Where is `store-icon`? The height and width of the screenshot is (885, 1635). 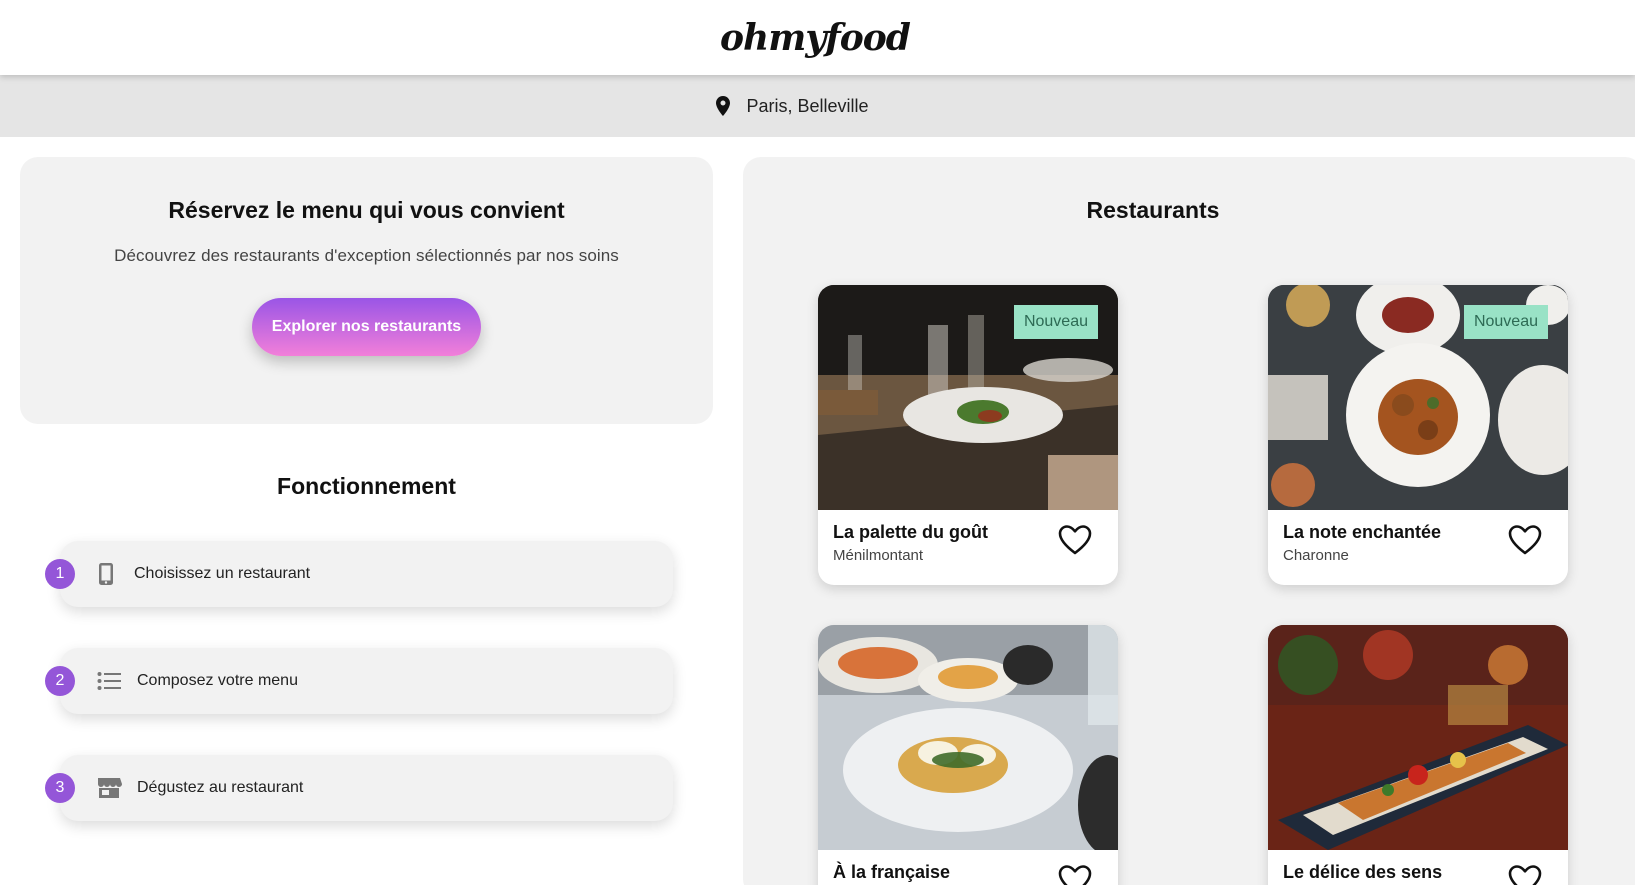 store-icon is located at coordinates (109, 788).